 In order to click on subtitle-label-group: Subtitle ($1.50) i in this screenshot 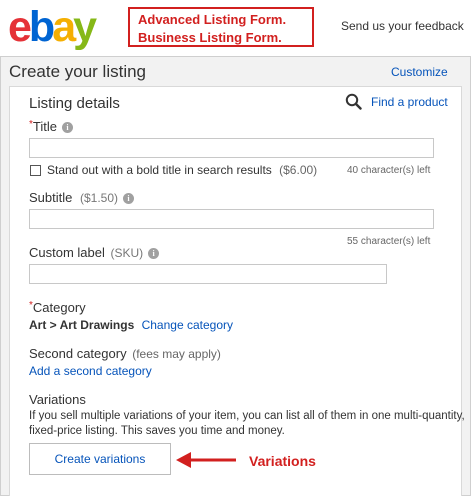, I will do `click(82, 197)`.